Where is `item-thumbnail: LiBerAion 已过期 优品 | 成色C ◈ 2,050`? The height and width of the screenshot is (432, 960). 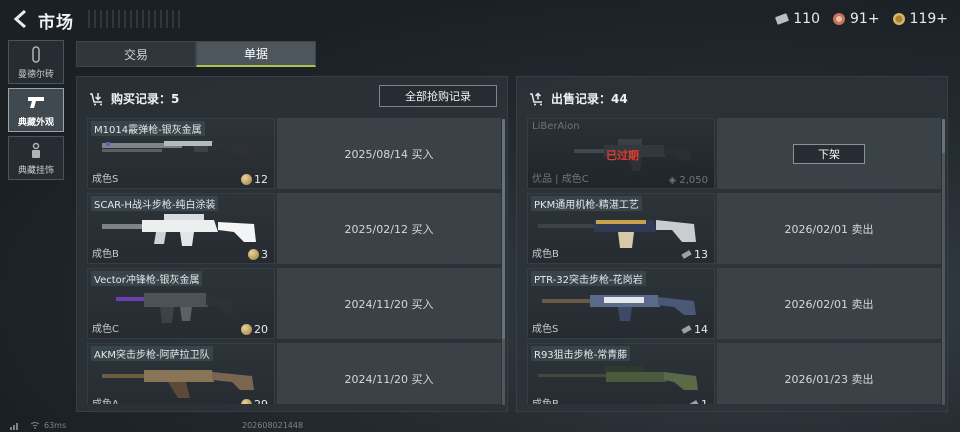
item-thumbnail: LiBerAion 已过期 优品 | 成色C ◈ 2,050 is located at coordinates (621, 153).